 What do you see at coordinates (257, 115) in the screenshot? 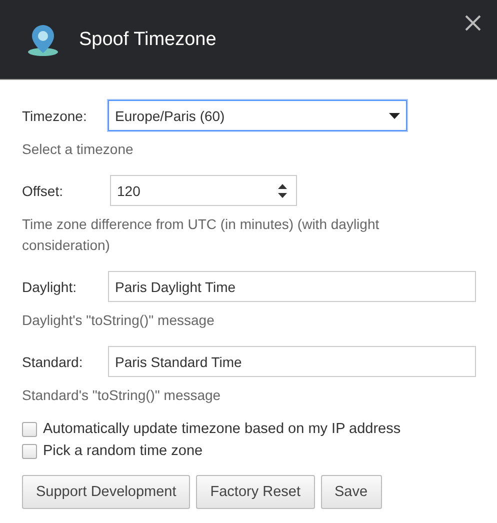
I see `timezone-dropdown: Europe/Paris (60)` at bounding box center [257, 115].